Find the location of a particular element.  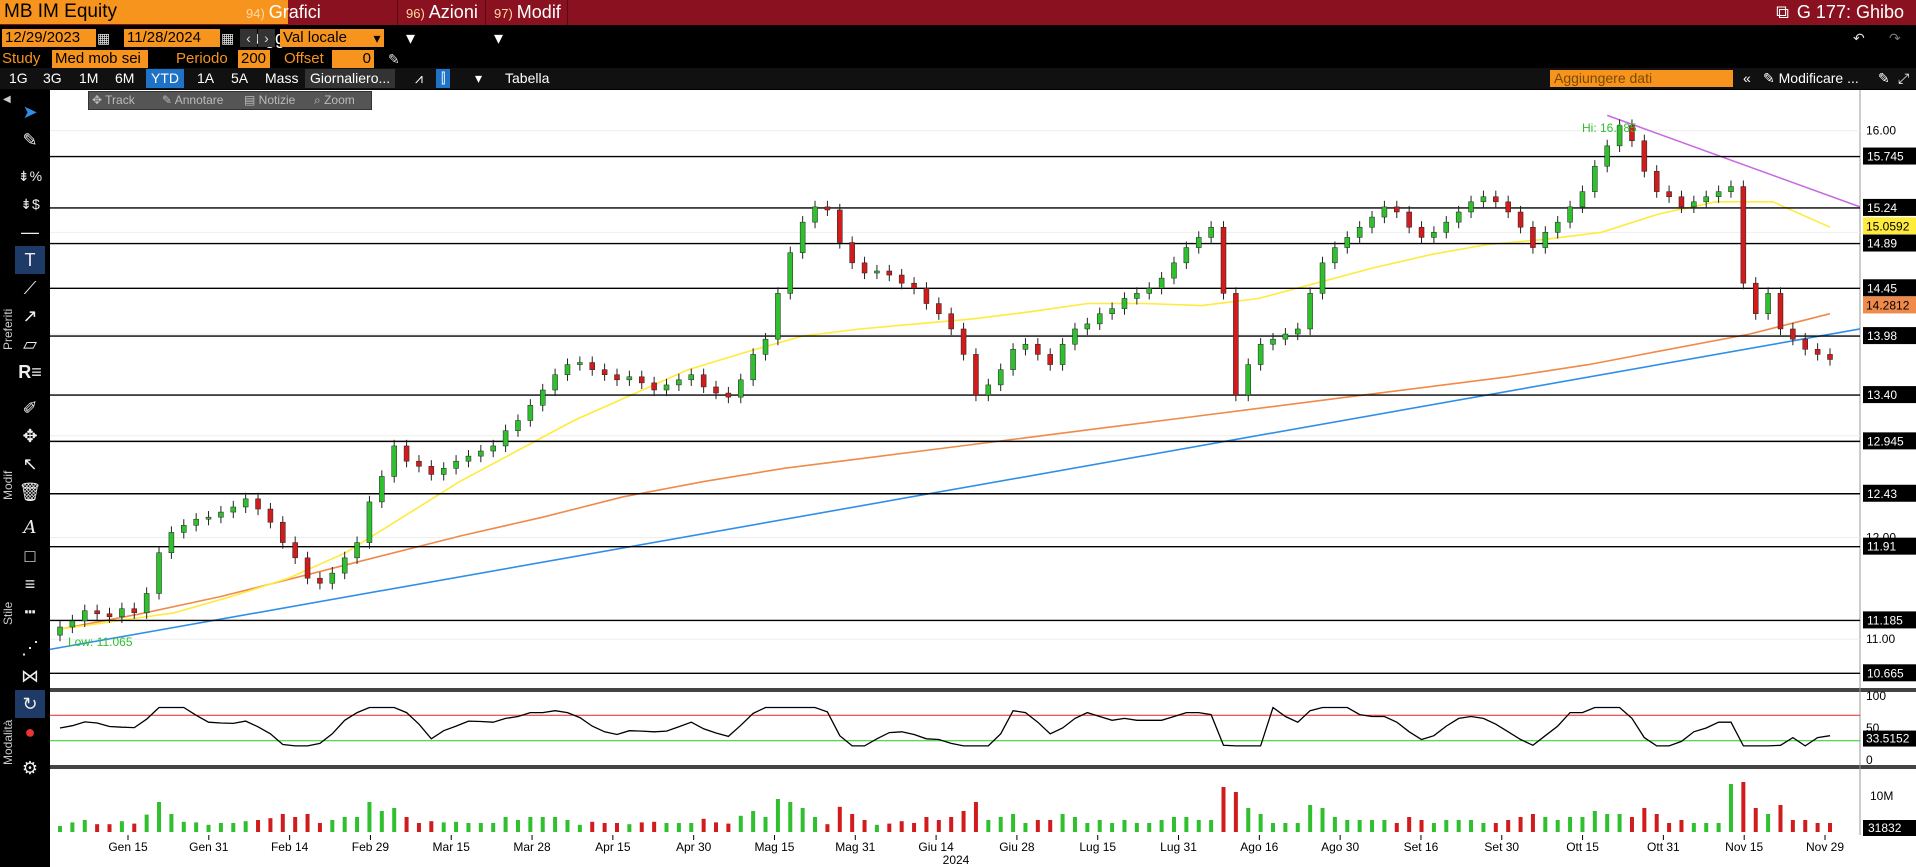

level-tag-label: 13.40 is located at coordinates (1882, 395).